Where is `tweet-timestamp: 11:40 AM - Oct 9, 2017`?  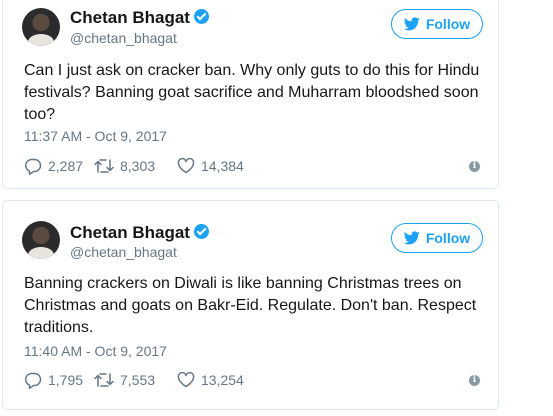 tweet-timestamp: 11:40 AM - Oct 9, 2017 is located at coordinates (95, 351).